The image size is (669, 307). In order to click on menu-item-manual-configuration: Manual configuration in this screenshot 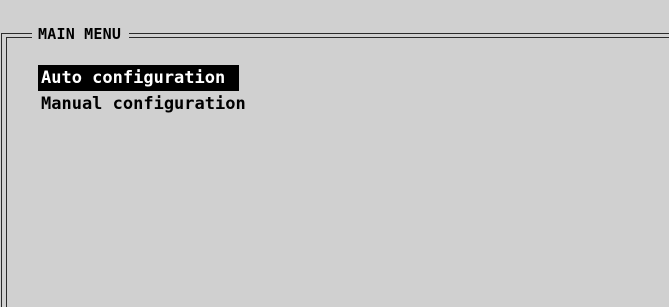, I will do `click(143, 104)`.